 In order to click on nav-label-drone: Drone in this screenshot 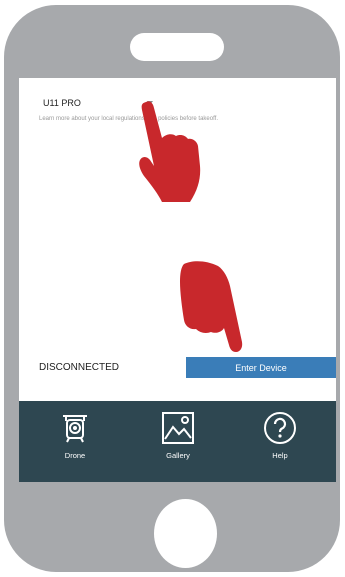, I will do `click(75, 455)`.